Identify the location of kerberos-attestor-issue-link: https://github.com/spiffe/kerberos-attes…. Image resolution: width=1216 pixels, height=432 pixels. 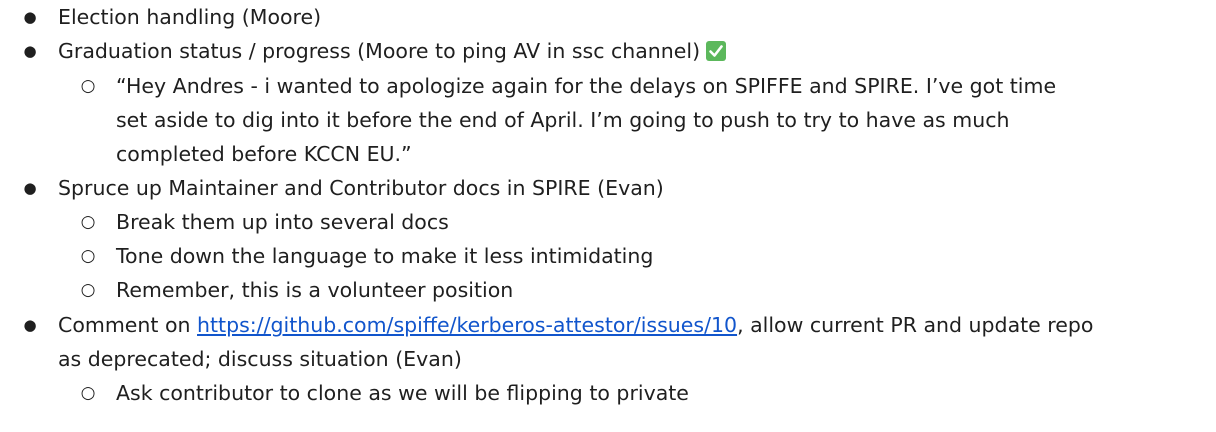
(467, 325).